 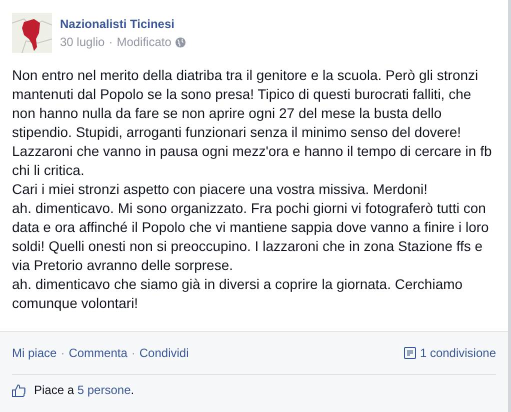 I want to click on thumbs-up-icon, so click(x=19, y=390).